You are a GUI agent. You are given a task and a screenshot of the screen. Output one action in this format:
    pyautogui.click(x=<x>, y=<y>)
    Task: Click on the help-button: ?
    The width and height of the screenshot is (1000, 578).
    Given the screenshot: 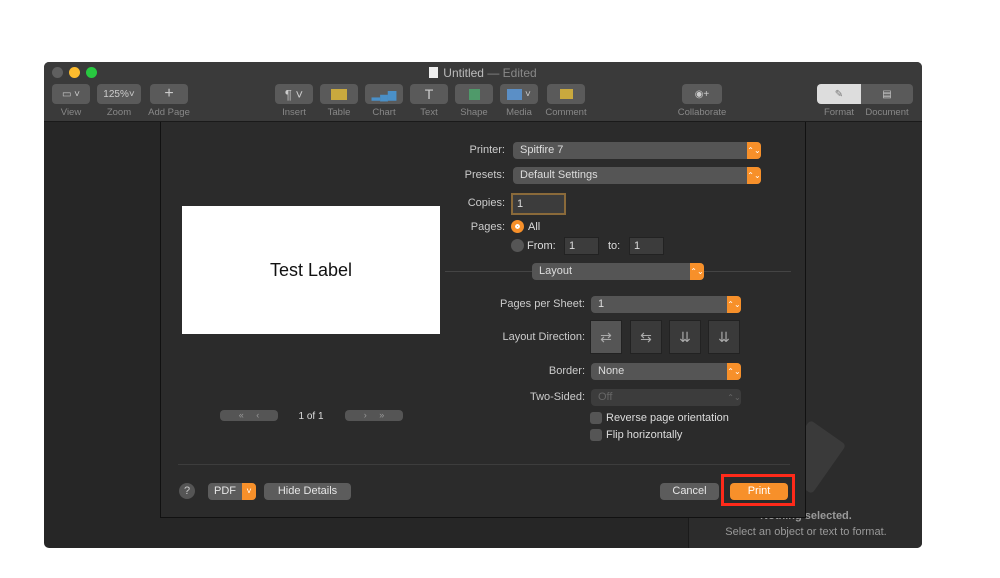 What is the action you would take?
    pyautogui.click(x=187, y=491)
    